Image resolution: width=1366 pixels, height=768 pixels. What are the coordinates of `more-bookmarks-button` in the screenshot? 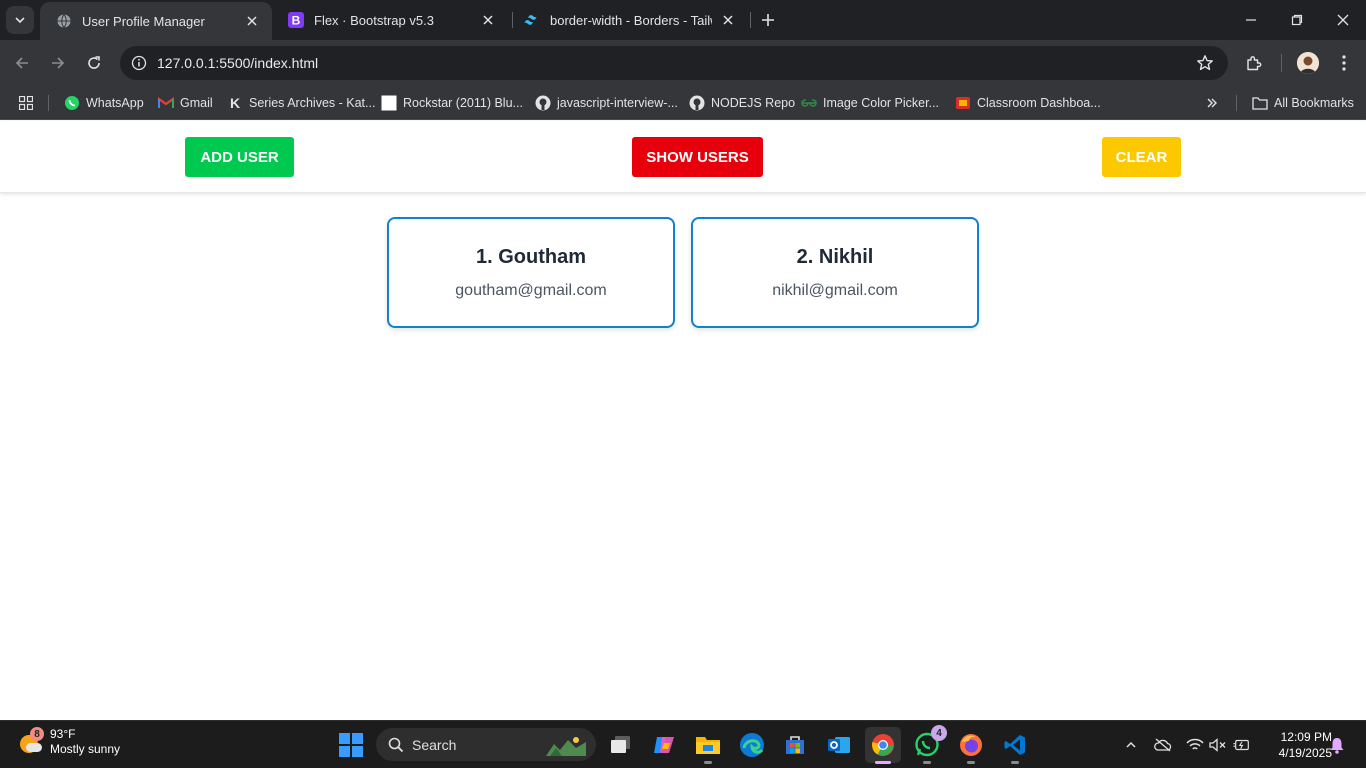 It's located at (1215, 103).